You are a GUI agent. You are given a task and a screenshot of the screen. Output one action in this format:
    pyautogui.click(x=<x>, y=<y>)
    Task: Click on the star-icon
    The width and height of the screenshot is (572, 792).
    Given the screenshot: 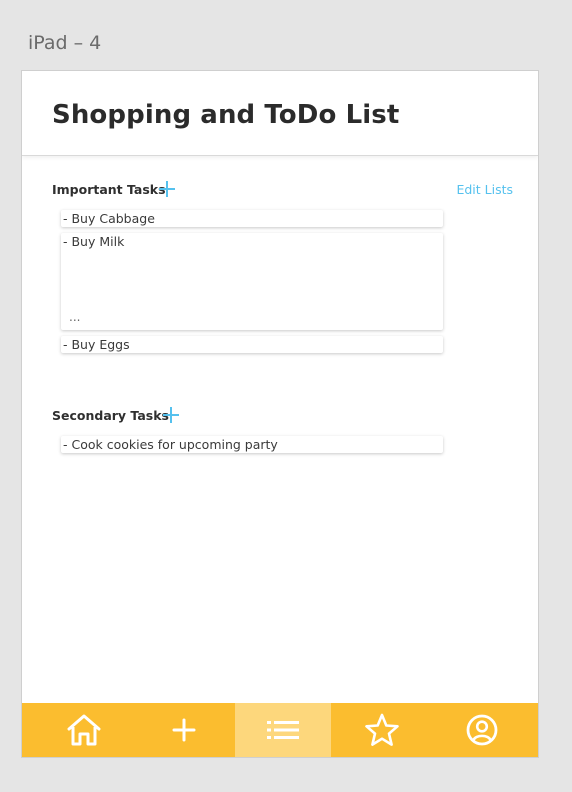 What is the action you would take?
    pyautogui.click(x=382, y=729)
    